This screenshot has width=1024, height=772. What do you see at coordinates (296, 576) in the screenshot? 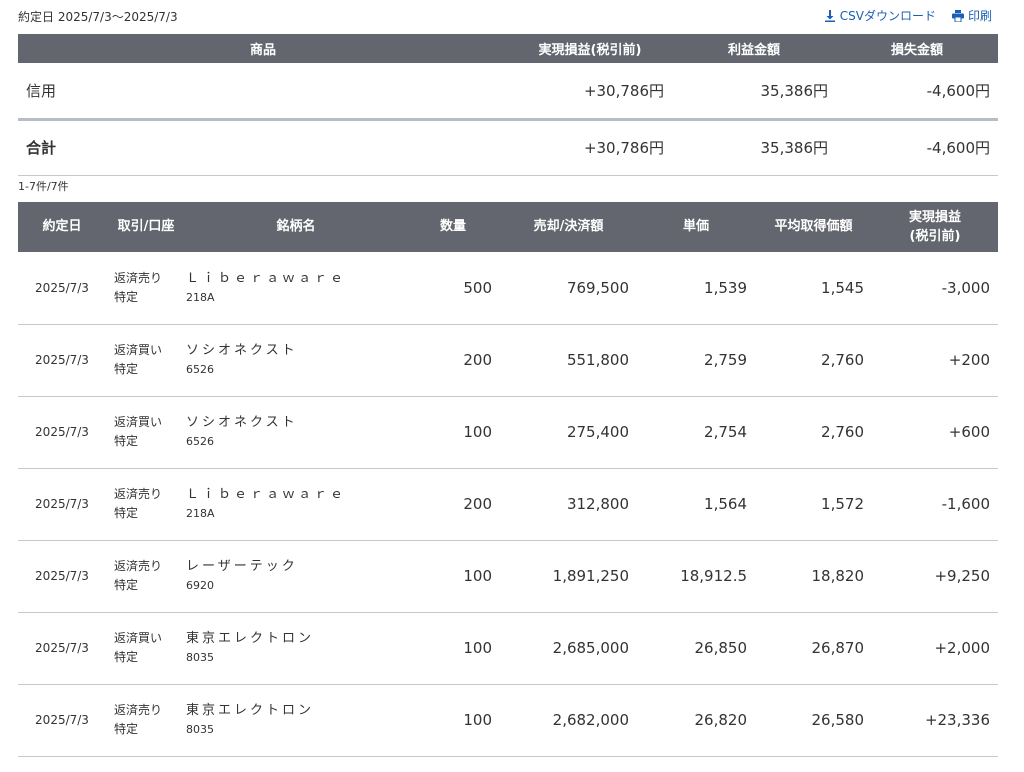
I see `stock-cell: レーザーテック 6920` at bounding box center [296, 576].